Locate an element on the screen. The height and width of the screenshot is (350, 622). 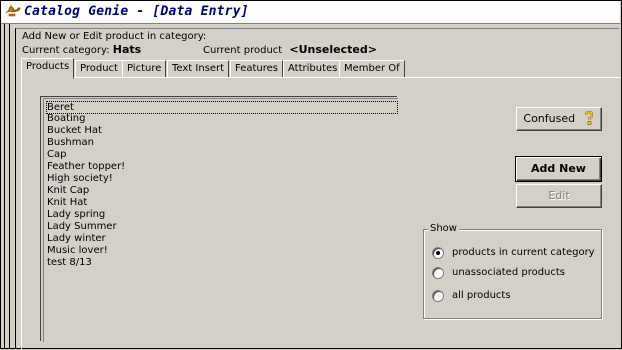
tab-member-of: Member Of is located at coordinates (372, 68).